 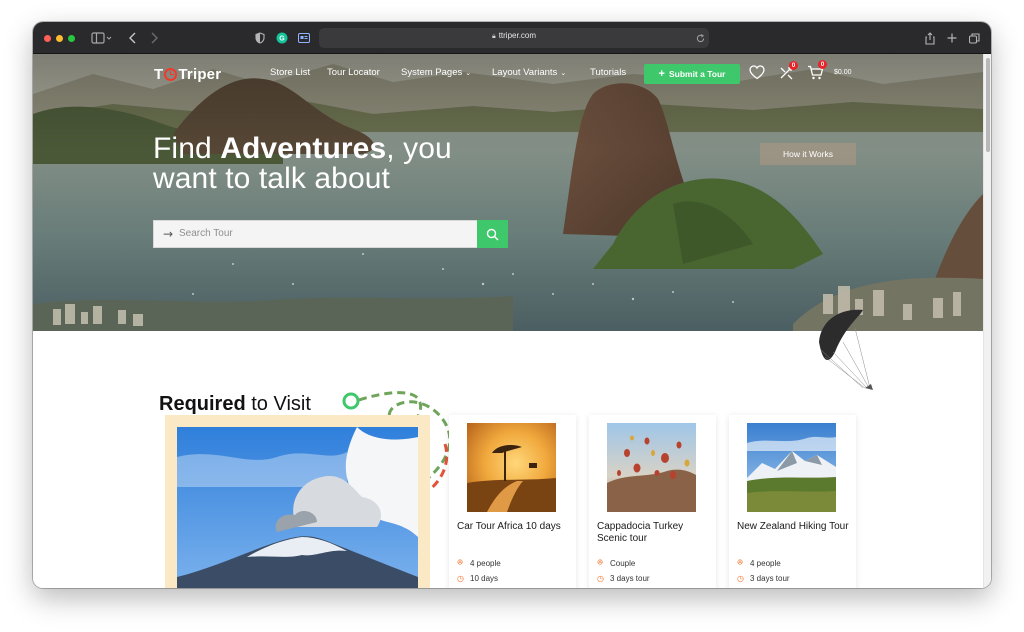 I want to click on hero-title-line2: want to talk about, so click(x=271, y=178).